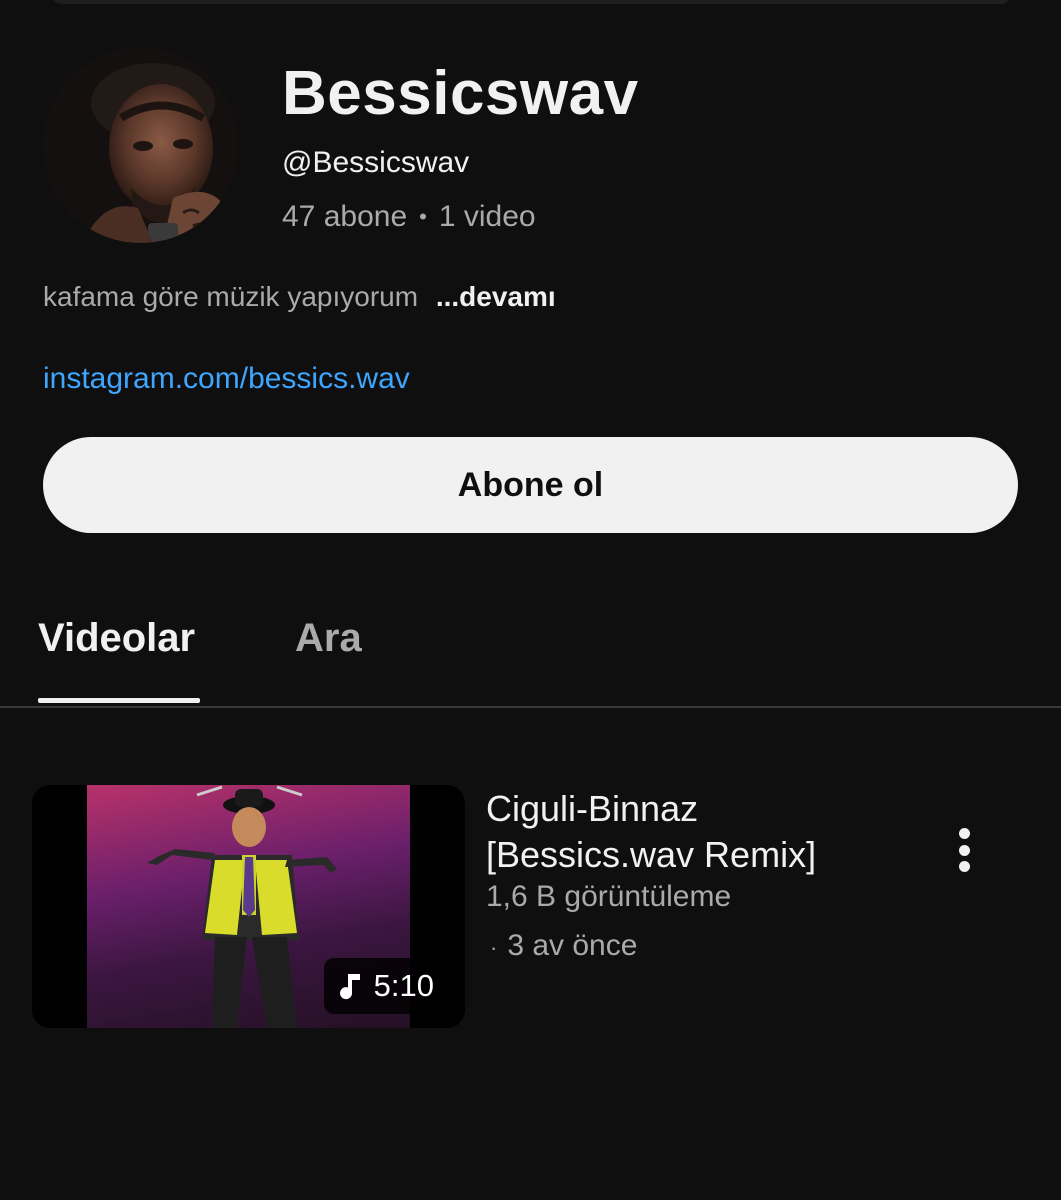 This screenshot has width=1061, height=1200. I want to click on video-age-text: 3 av önce, so click(572, 945).